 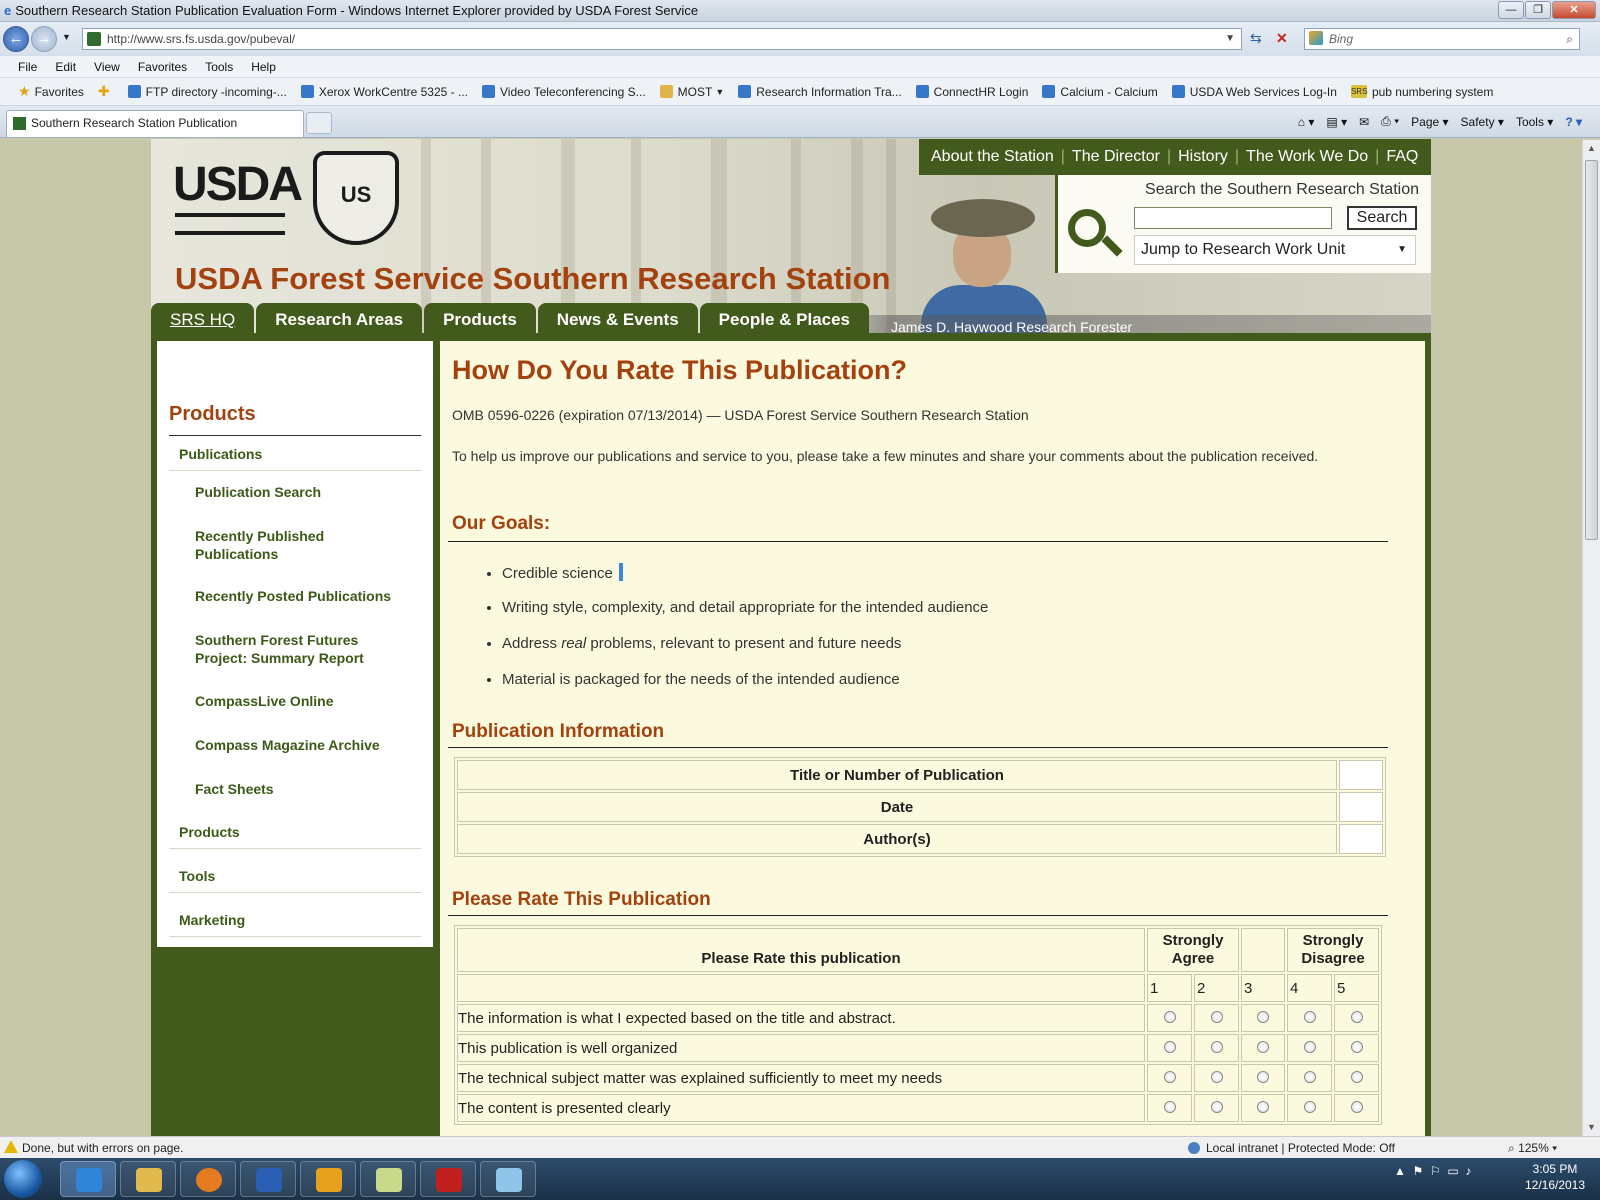 What do you see at coordinates (1569, 39) in the screenshot?
I see `search-icon: ⌕` at bounding box center [1569, 39].